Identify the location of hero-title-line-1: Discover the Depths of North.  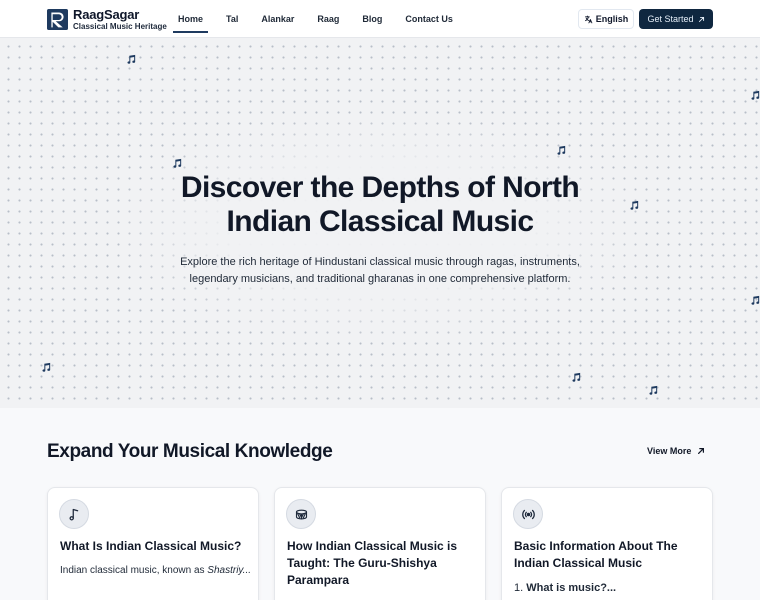
(380, 187).